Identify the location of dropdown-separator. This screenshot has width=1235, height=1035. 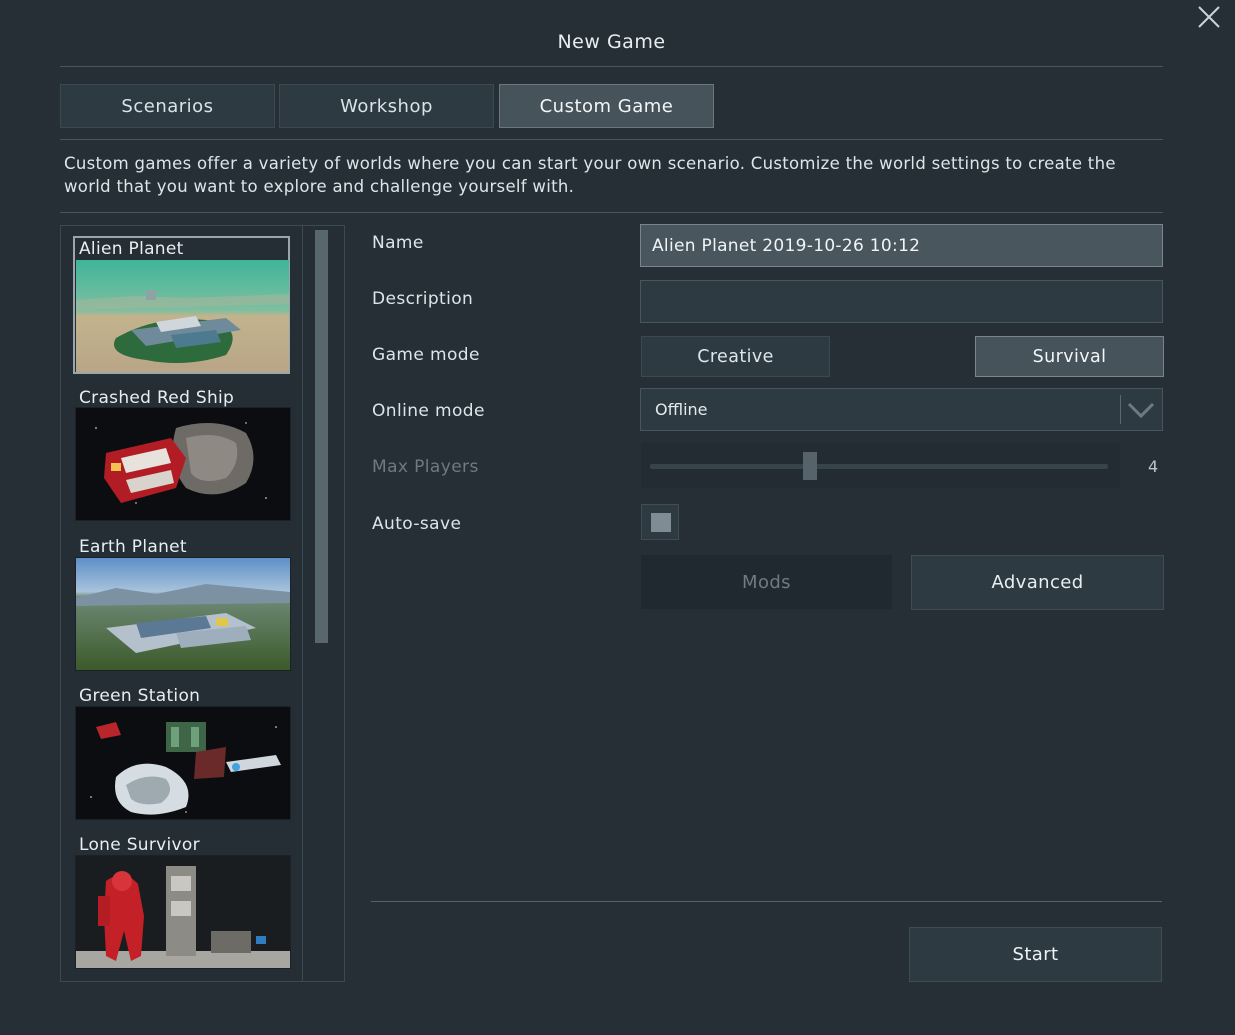
(1120, 409).